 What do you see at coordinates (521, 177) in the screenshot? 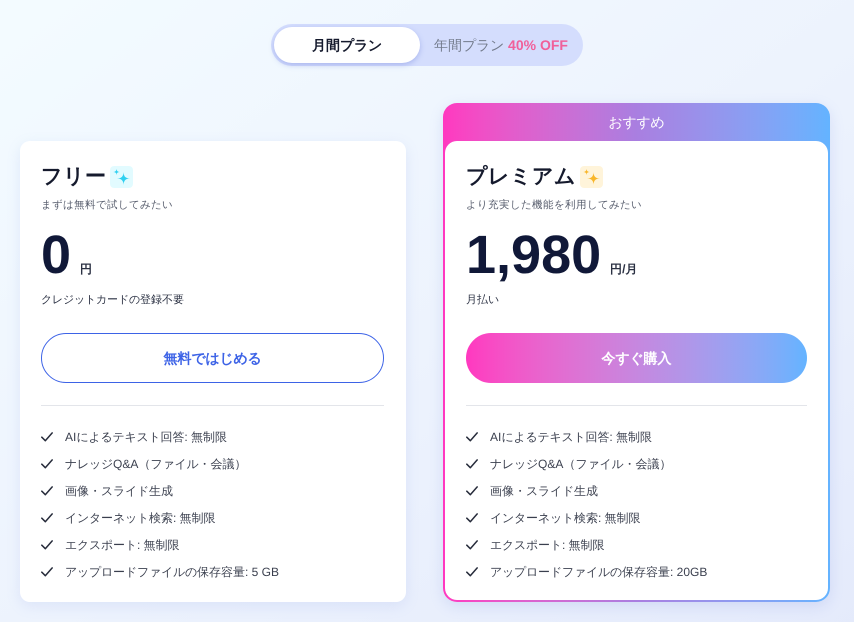
I see `plan-name: プレミアム` at bounding box center [521, 177].